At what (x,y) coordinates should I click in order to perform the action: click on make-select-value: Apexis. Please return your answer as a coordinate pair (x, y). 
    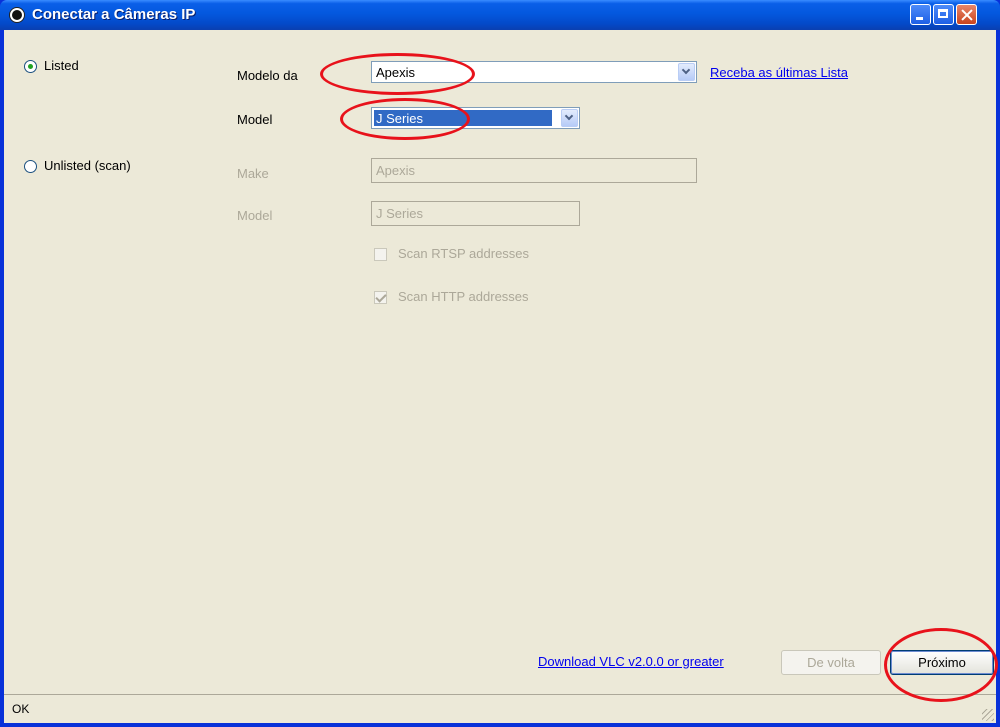
    Looking at the image, I should click on (396, 72).